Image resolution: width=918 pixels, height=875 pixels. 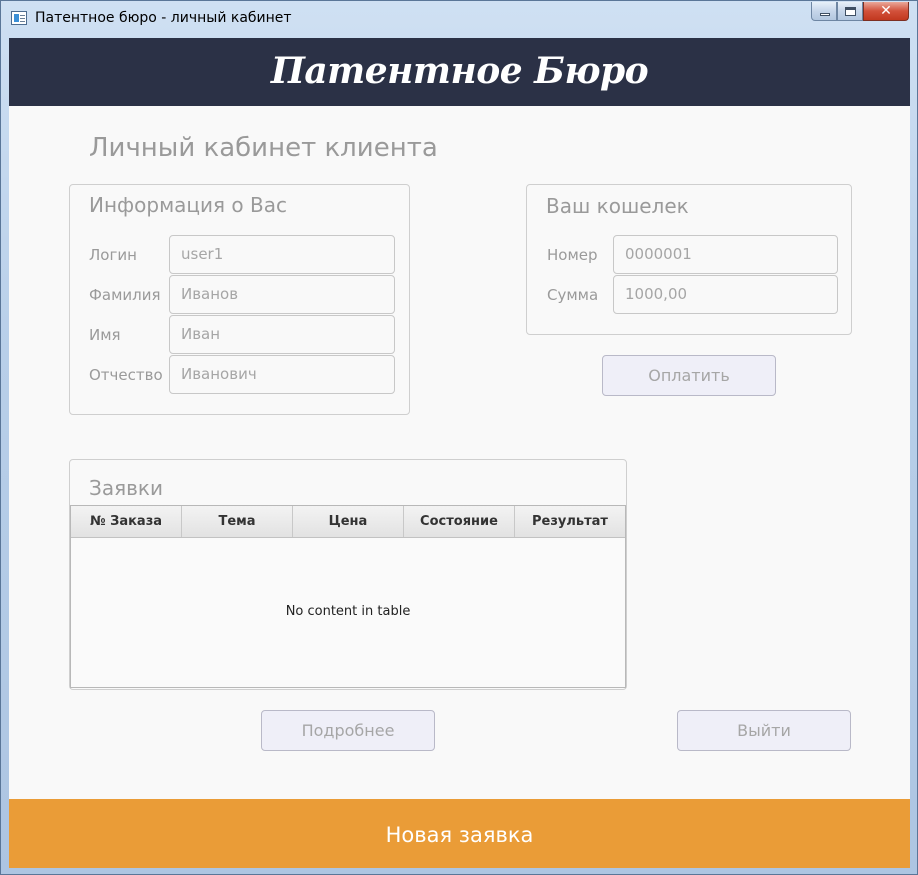 I want to click on table-empty-message: No content in table, so click(x=348, y=611).